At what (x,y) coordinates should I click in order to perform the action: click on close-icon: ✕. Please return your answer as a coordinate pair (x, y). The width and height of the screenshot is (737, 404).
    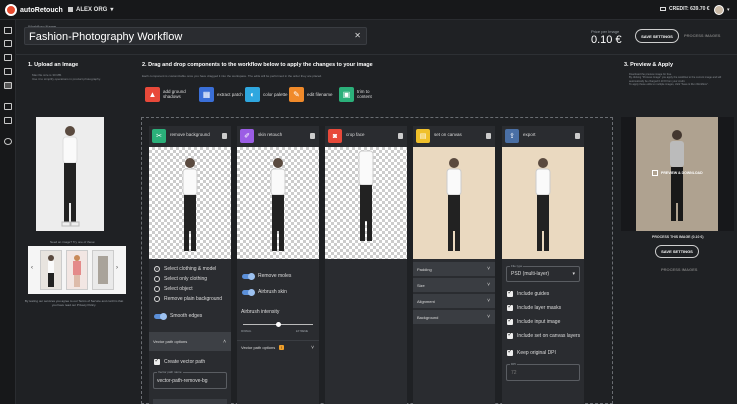
    Looking at the image, I should click on (357, 35).